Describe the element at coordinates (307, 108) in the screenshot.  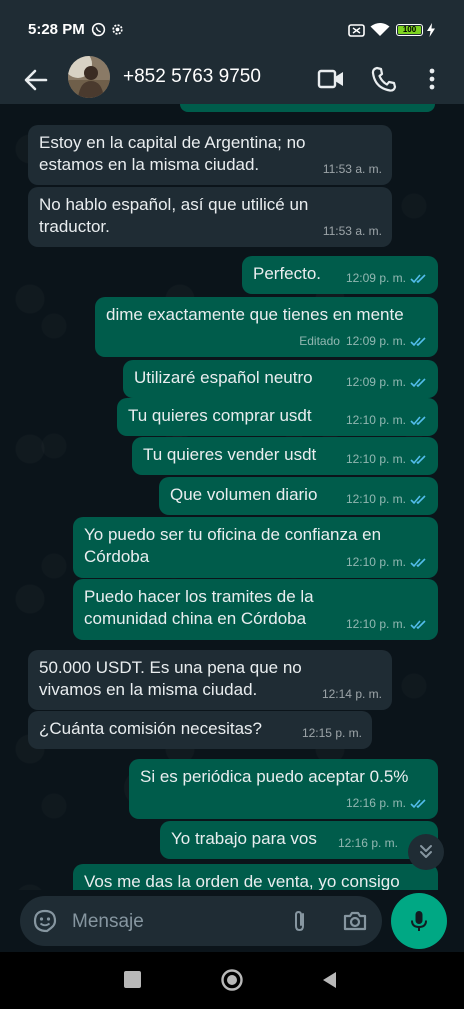
I see `previous-message-edge` at that location.